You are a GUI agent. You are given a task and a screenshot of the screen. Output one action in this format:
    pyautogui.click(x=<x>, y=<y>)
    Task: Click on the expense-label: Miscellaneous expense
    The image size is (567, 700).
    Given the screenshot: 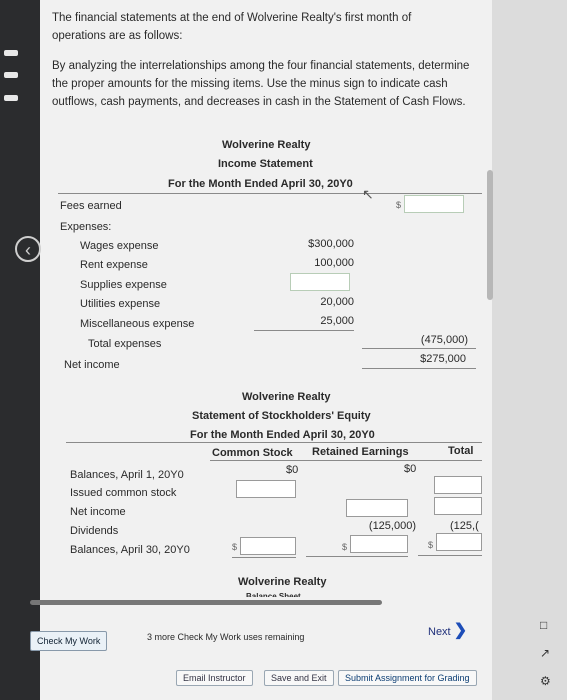 What is the action you would take?
    pyautogui.click(x=137, y=324)
    